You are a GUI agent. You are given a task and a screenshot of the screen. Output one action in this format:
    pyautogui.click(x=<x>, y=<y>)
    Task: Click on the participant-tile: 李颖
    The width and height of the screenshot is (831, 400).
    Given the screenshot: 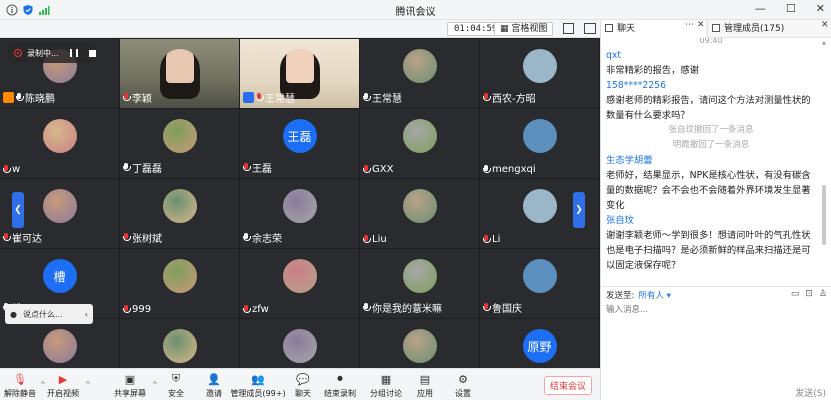 What is the action you would take?
    pyautogui.click(x=179, y=73)
    